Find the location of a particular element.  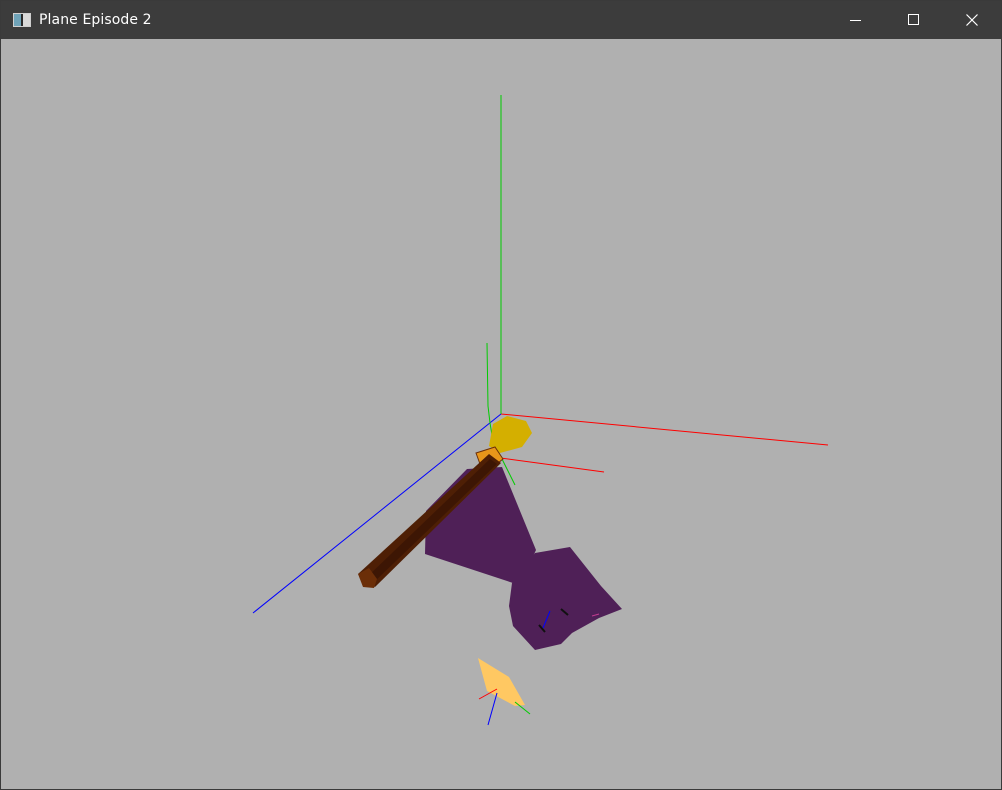

plane-x-axis is located at coordinates (548, 464).